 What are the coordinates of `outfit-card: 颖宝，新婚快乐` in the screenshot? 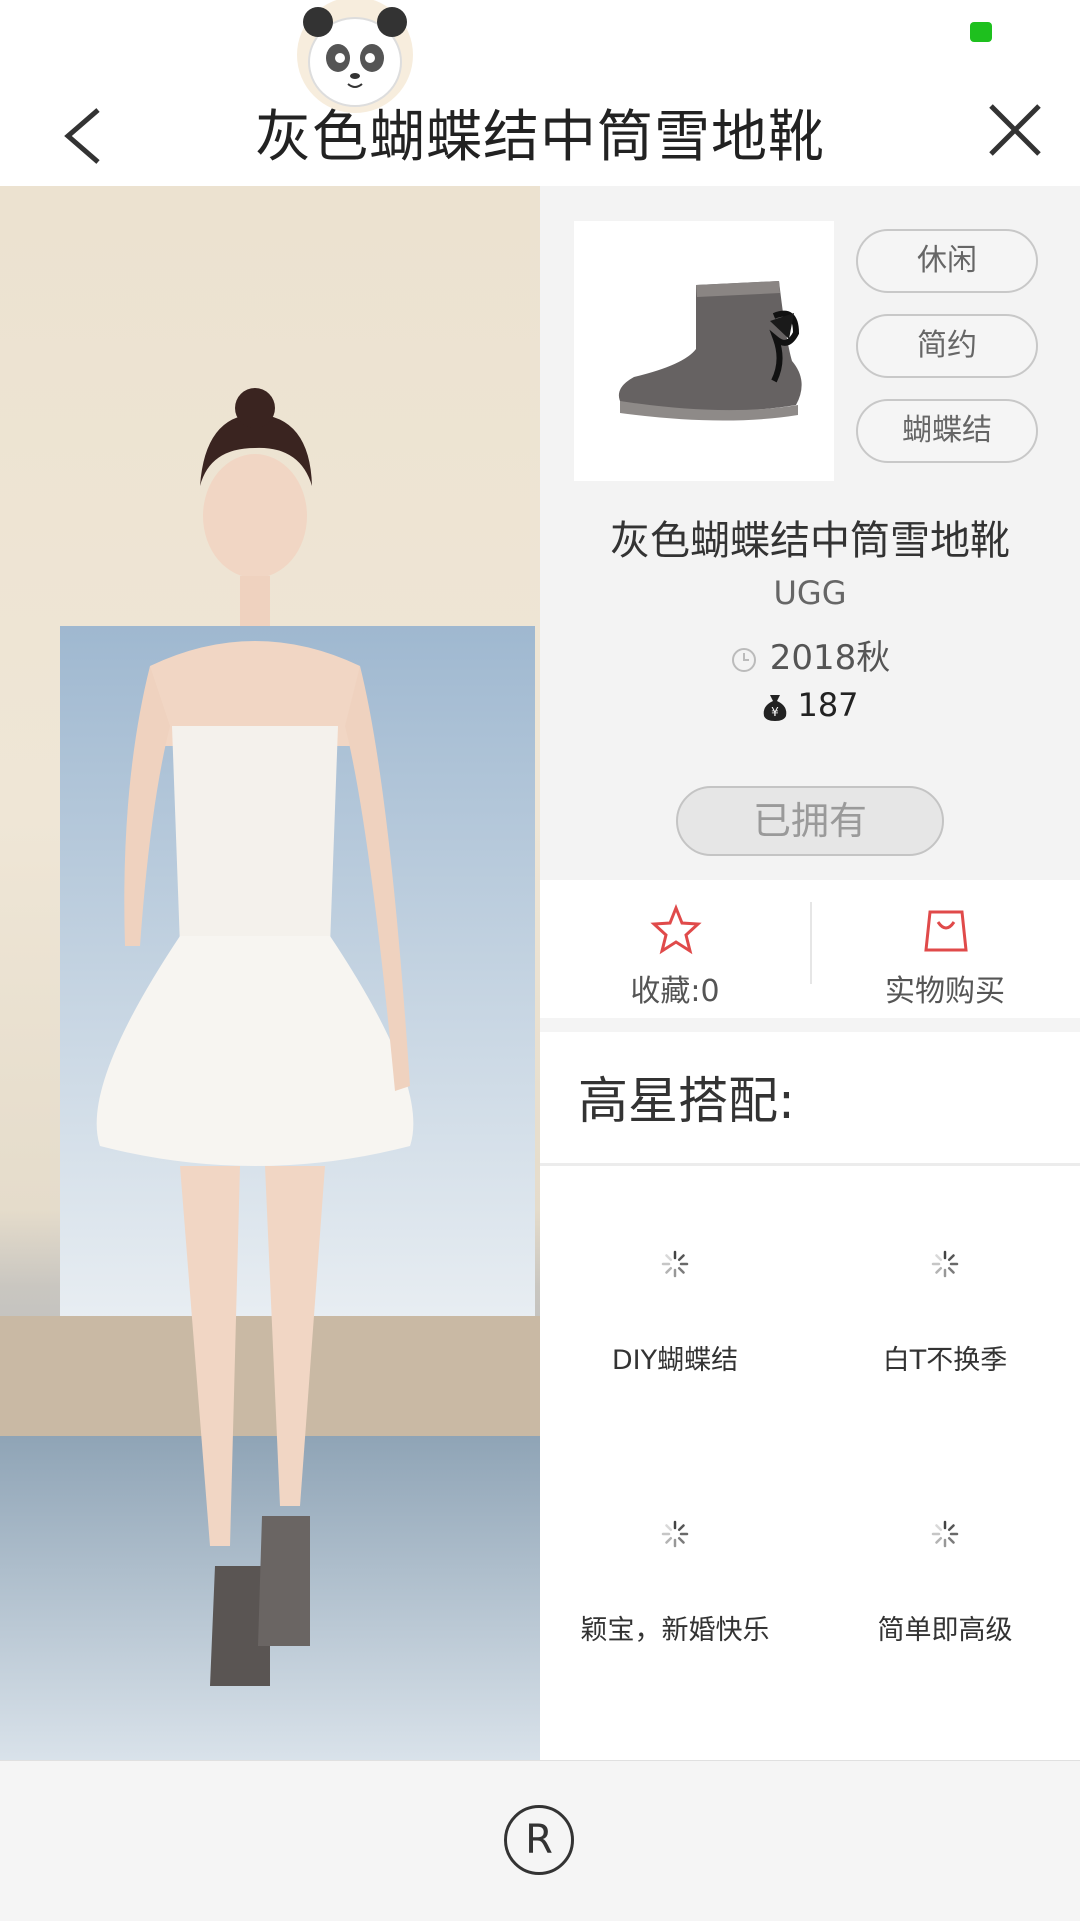 It's located at (675, 1591).